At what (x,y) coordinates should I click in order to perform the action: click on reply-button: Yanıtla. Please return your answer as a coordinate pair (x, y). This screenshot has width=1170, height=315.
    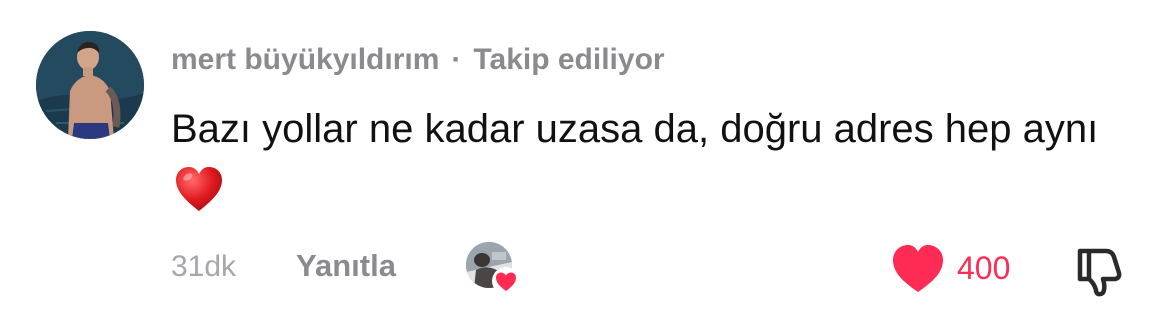
    Looking at the image, I should click on (346, 266).